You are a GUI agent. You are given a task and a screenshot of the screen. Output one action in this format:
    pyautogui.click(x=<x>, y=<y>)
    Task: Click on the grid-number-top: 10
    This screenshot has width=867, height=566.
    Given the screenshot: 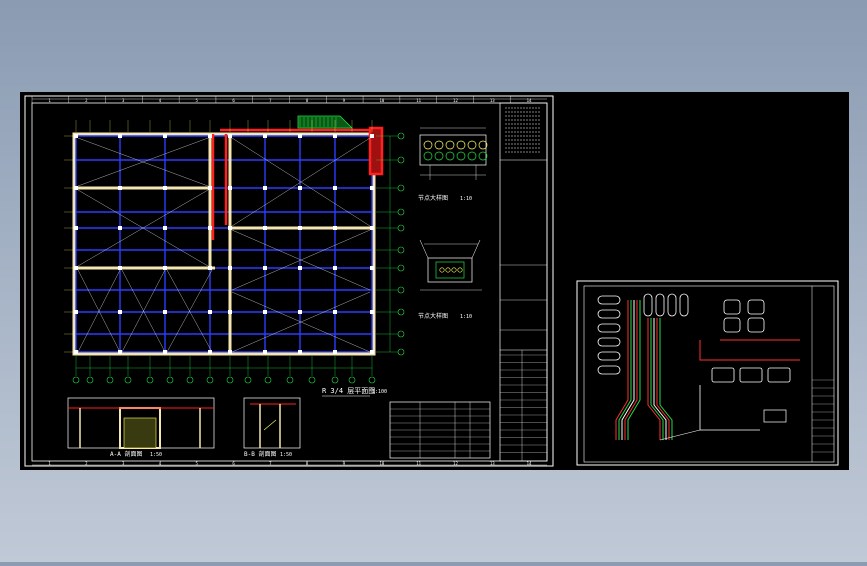 What is the action you would take?
    pyautogui.click(x=381, y=100)
    